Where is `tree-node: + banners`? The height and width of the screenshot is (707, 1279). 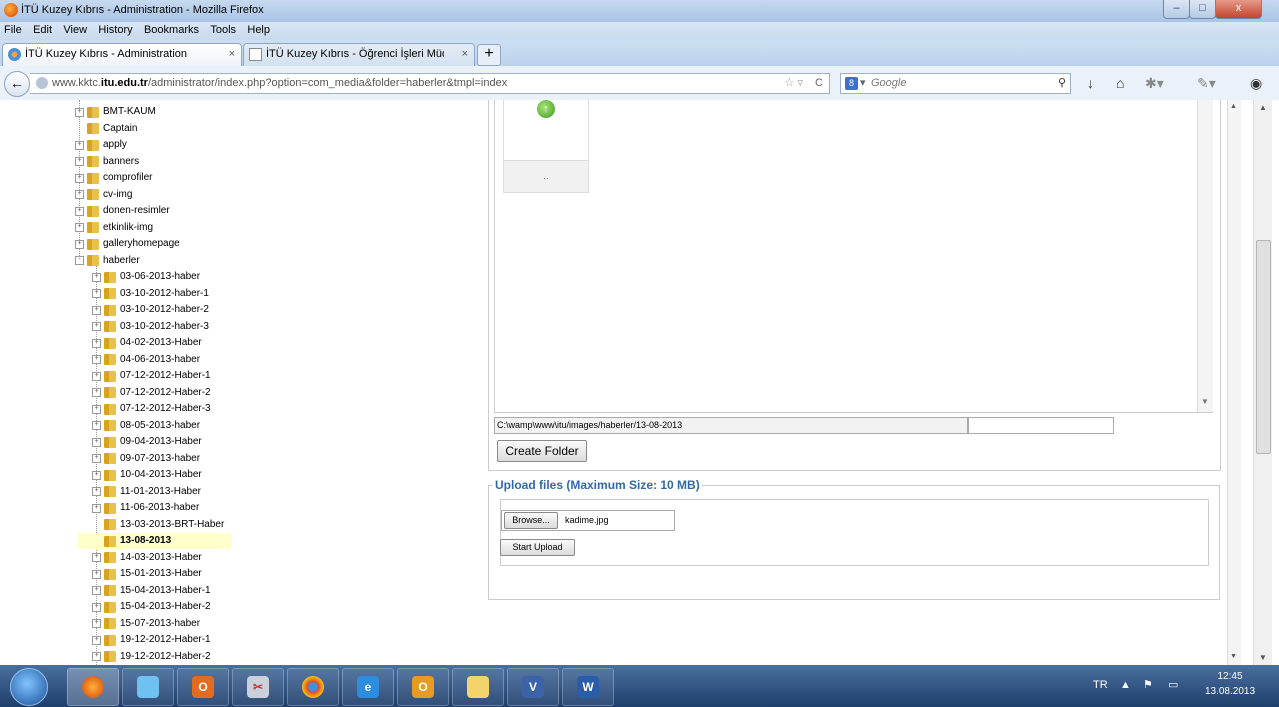 tree-node: + banners is located at coordinates (107, 162).